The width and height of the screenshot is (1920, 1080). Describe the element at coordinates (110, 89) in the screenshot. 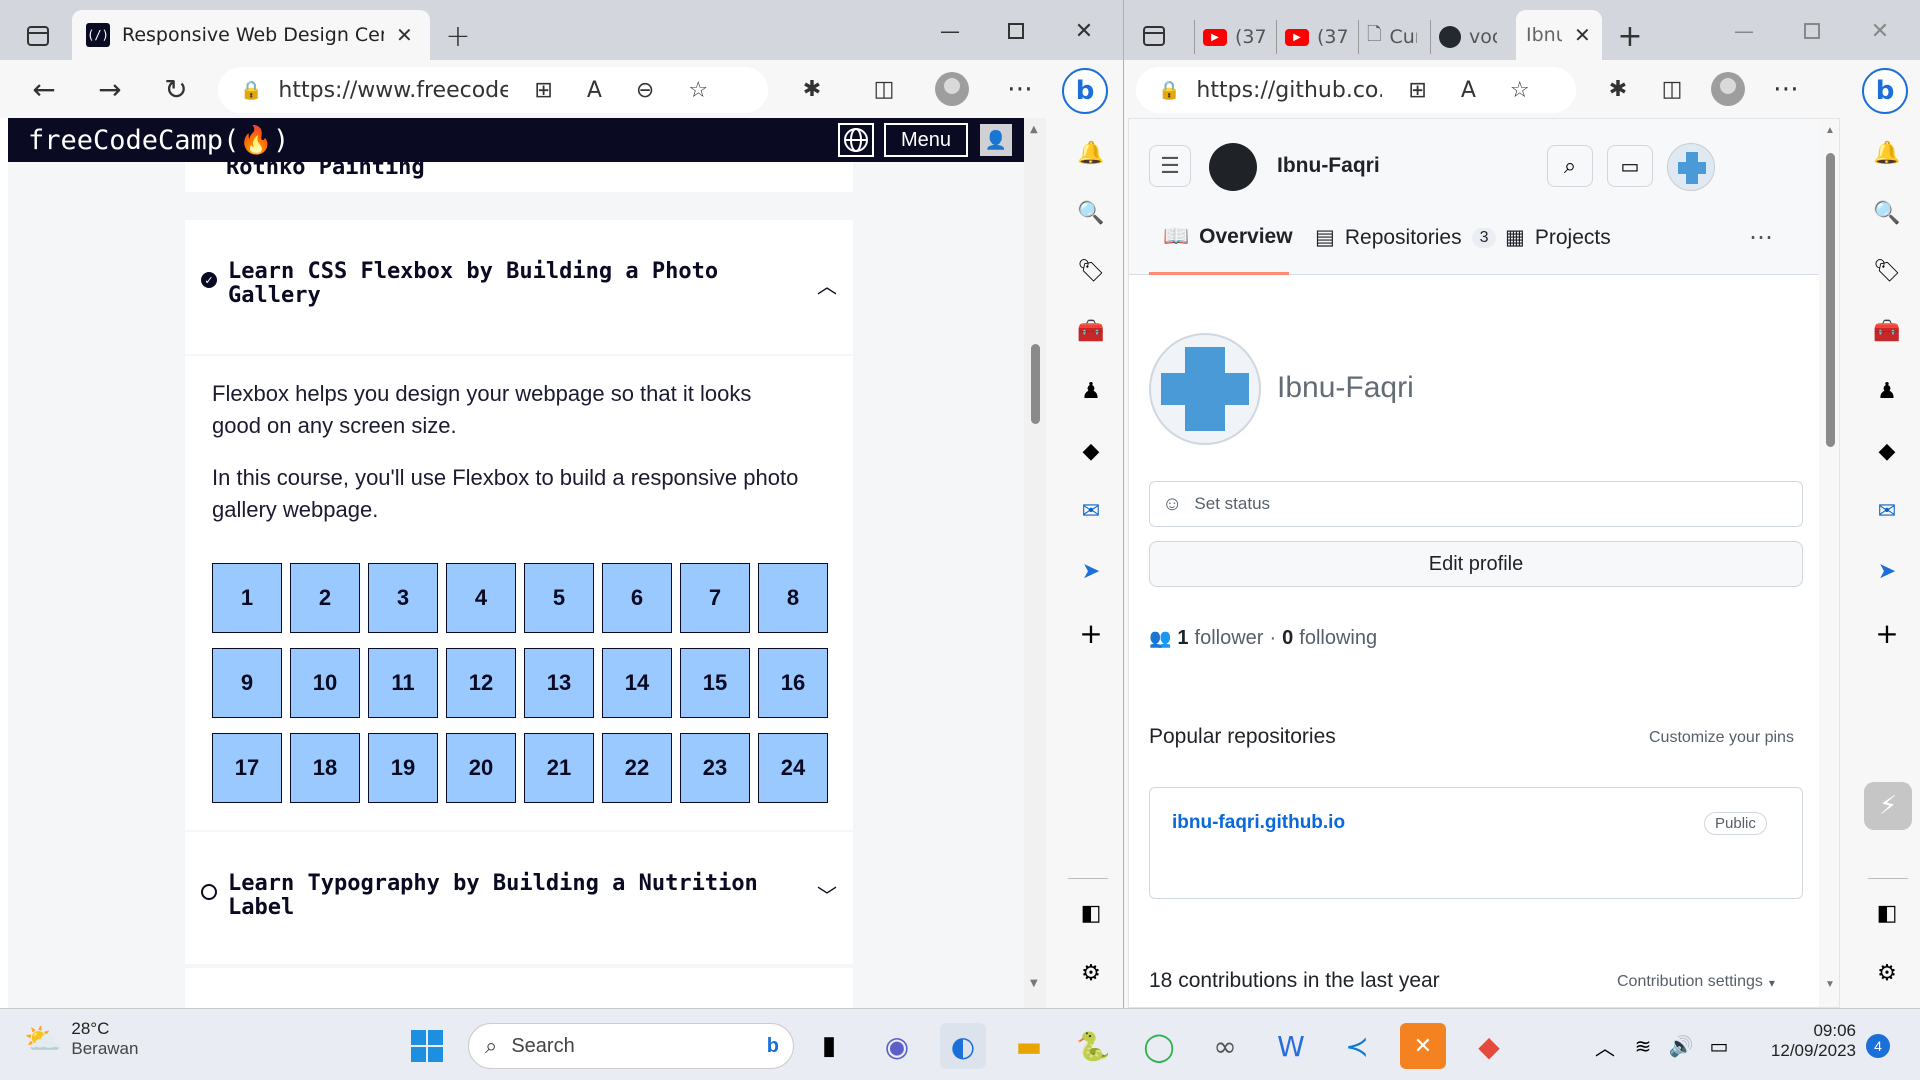

I see `forward-icon: →` at that location.